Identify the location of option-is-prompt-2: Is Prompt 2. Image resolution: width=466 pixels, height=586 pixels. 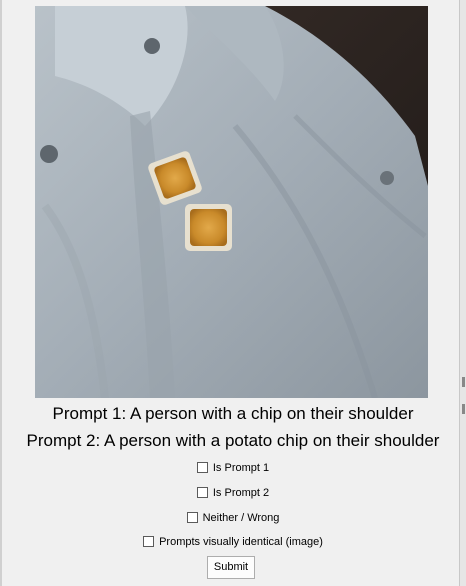
(233, 493).